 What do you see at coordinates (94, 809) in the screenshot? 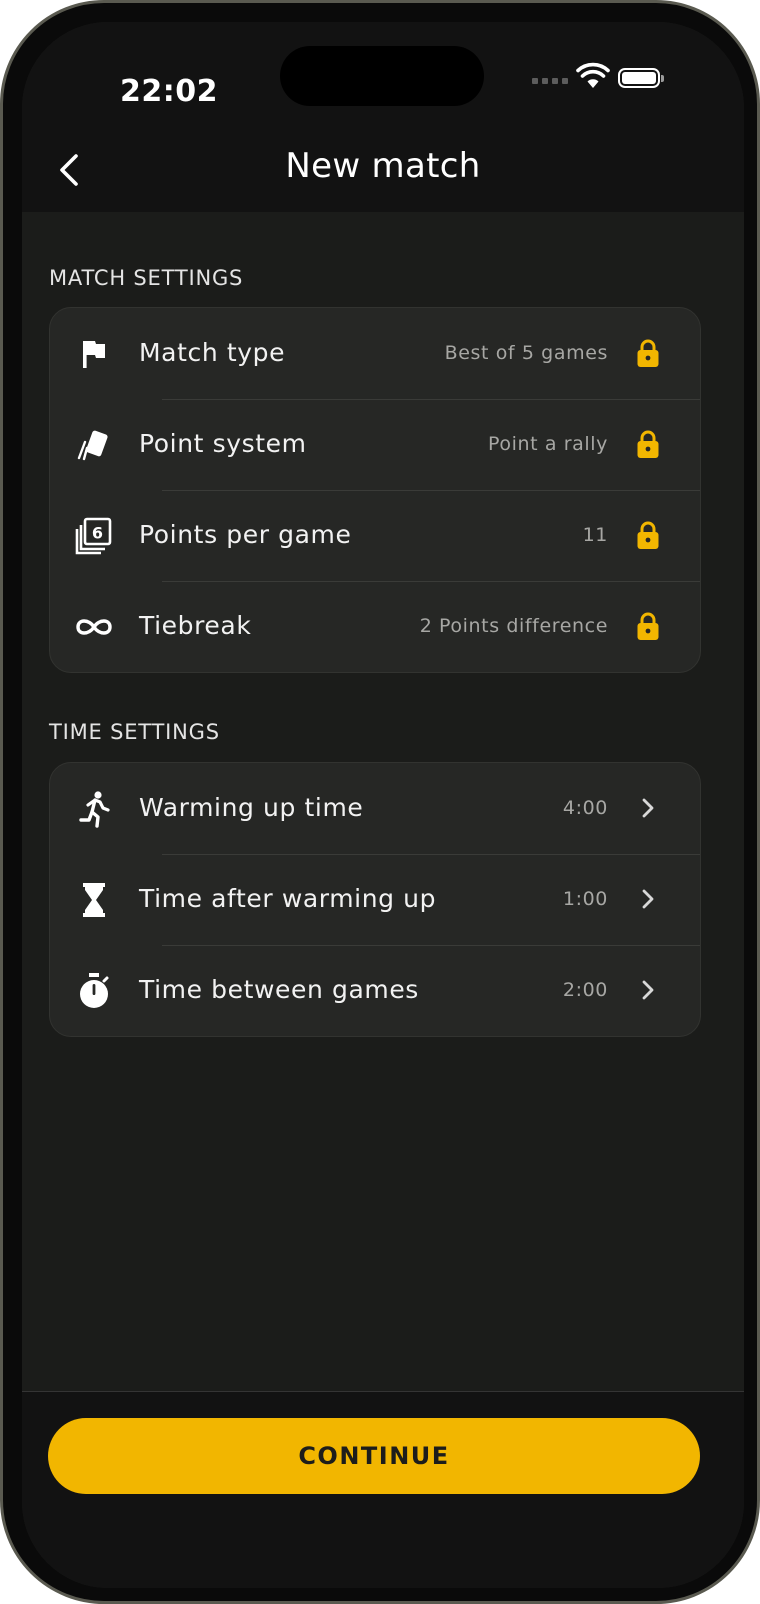
I see `running-person-icon` at bounding box center [94, 809].